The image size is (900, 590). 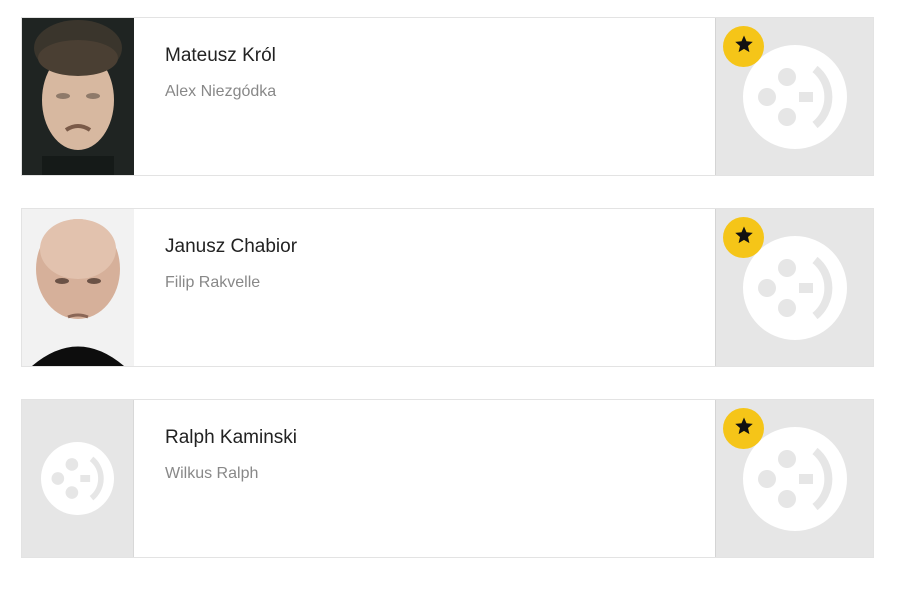 I want to click on cast-info: Janusz Chabior Filip Rakvelle, so click(x=231, y=264).